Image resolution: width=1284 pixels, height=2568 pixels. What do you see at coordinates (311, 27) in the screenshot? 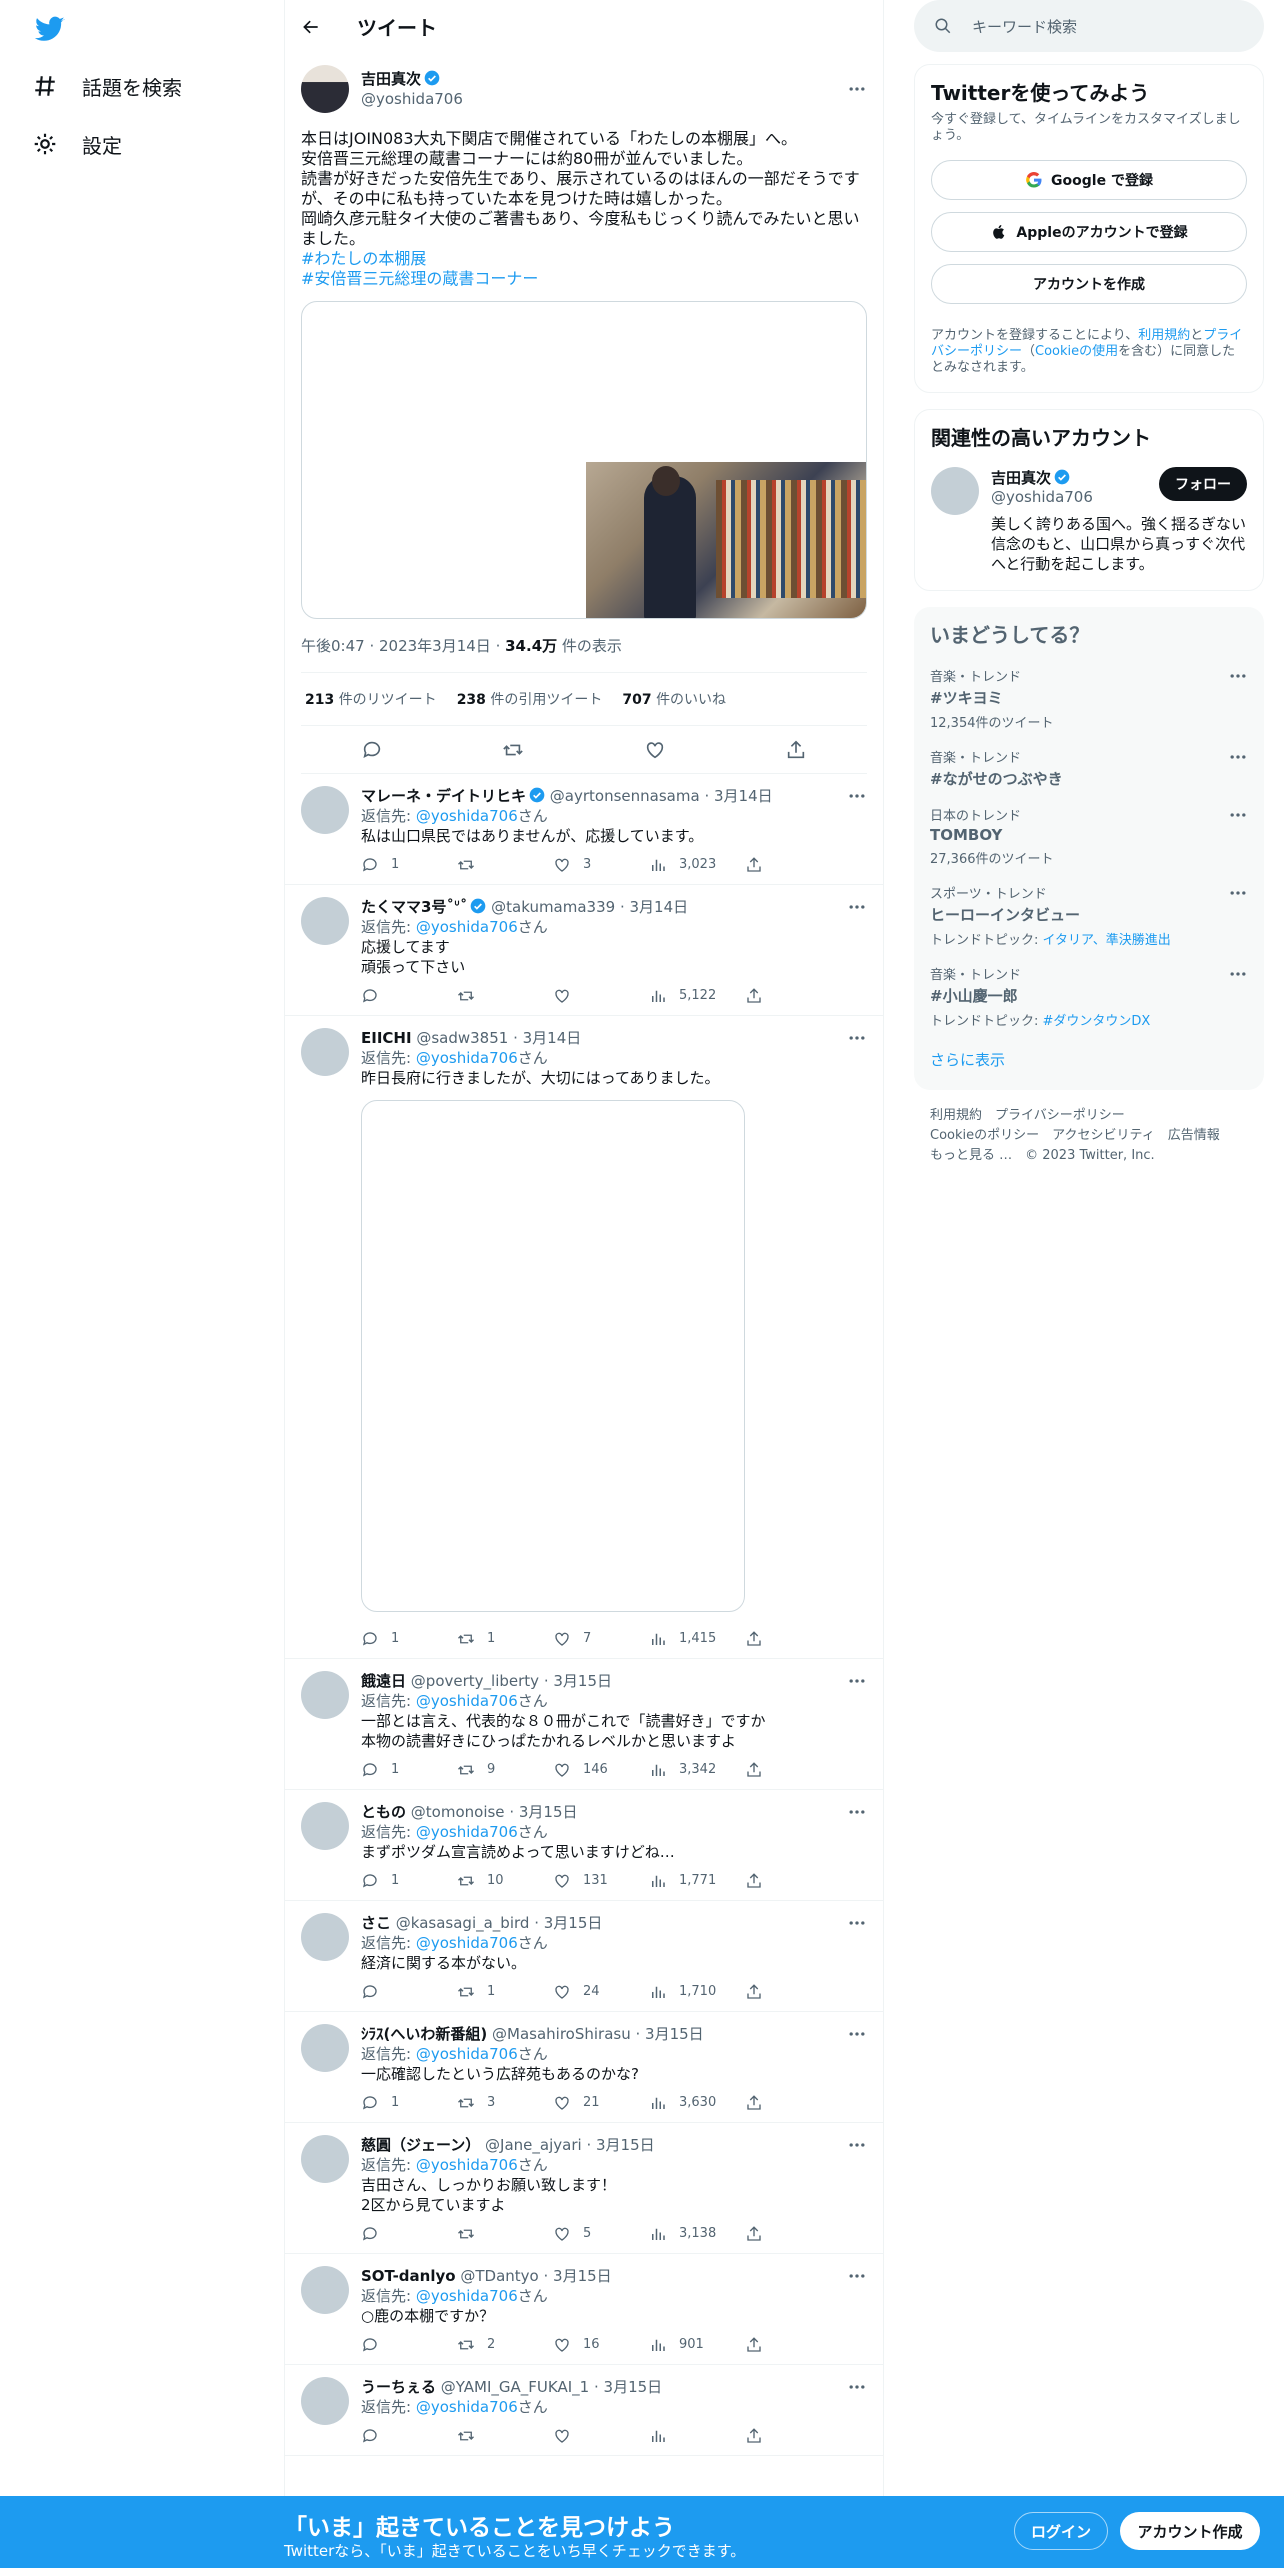
I see `back-arrow-icon` at bounding box center [311, 27].